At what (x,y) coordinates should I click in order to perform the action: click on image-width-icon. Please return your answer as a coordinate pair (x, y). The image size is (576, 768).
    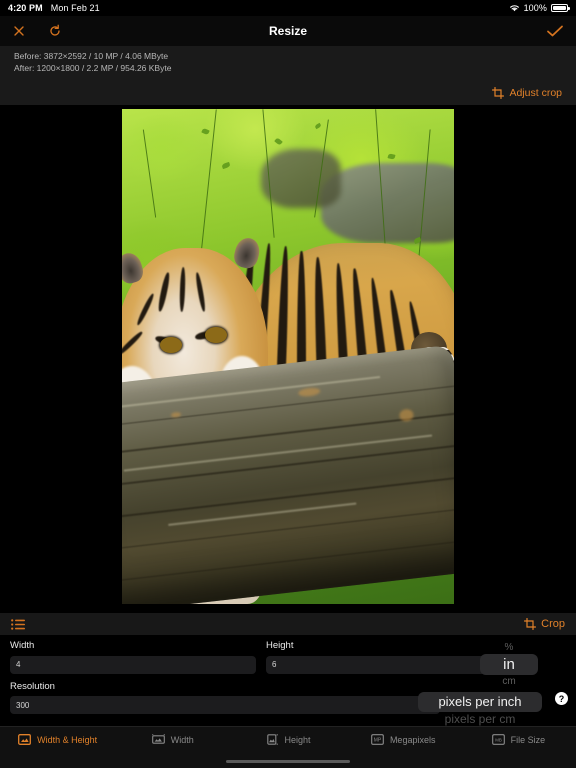
    Looking at the image, I should click on (158, 739).